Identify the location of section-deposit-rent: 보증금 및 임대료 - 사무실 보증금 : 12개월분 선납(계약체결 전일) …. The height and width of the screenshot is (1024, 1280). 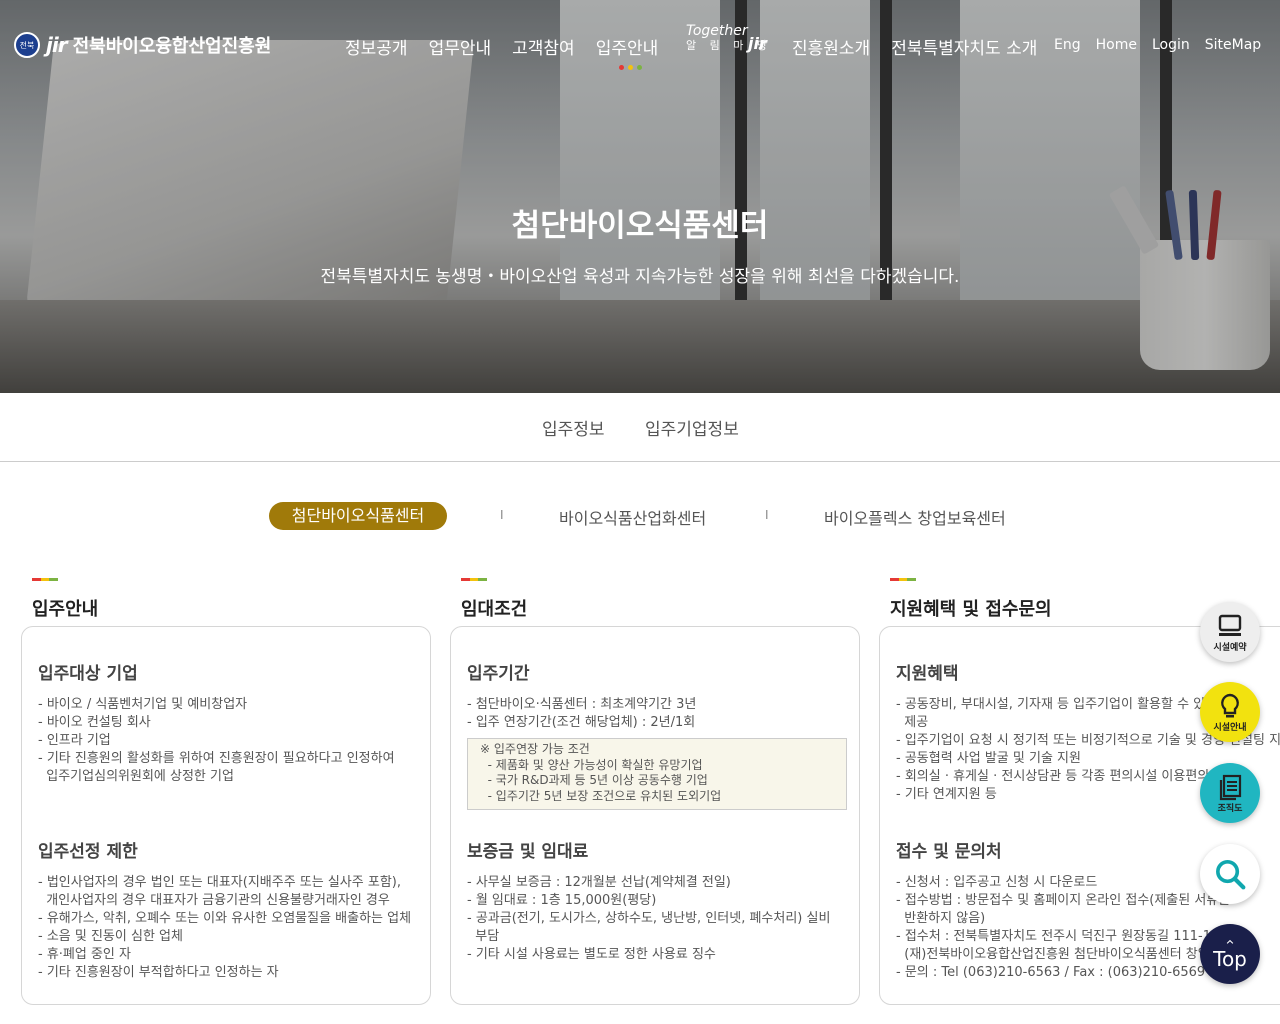
(648, 900).